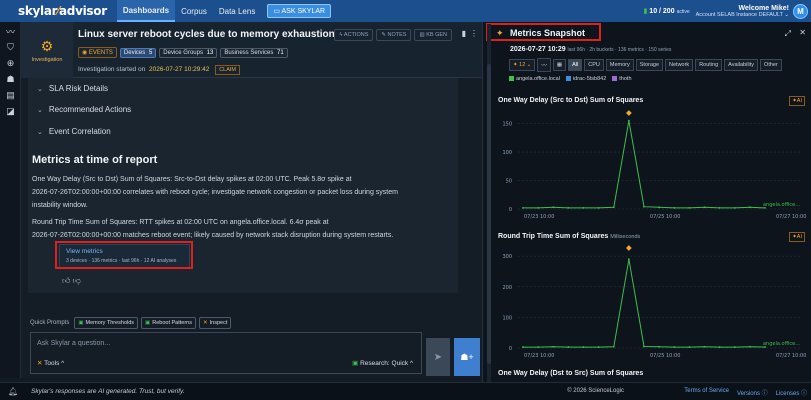 Image resolution: width=811 pixels, height=400 pixels. Describe the element at coordinates (84, 109) in the screenshot. I see `section-recommended-actions: ⌄ Recommended Actions` at that location.